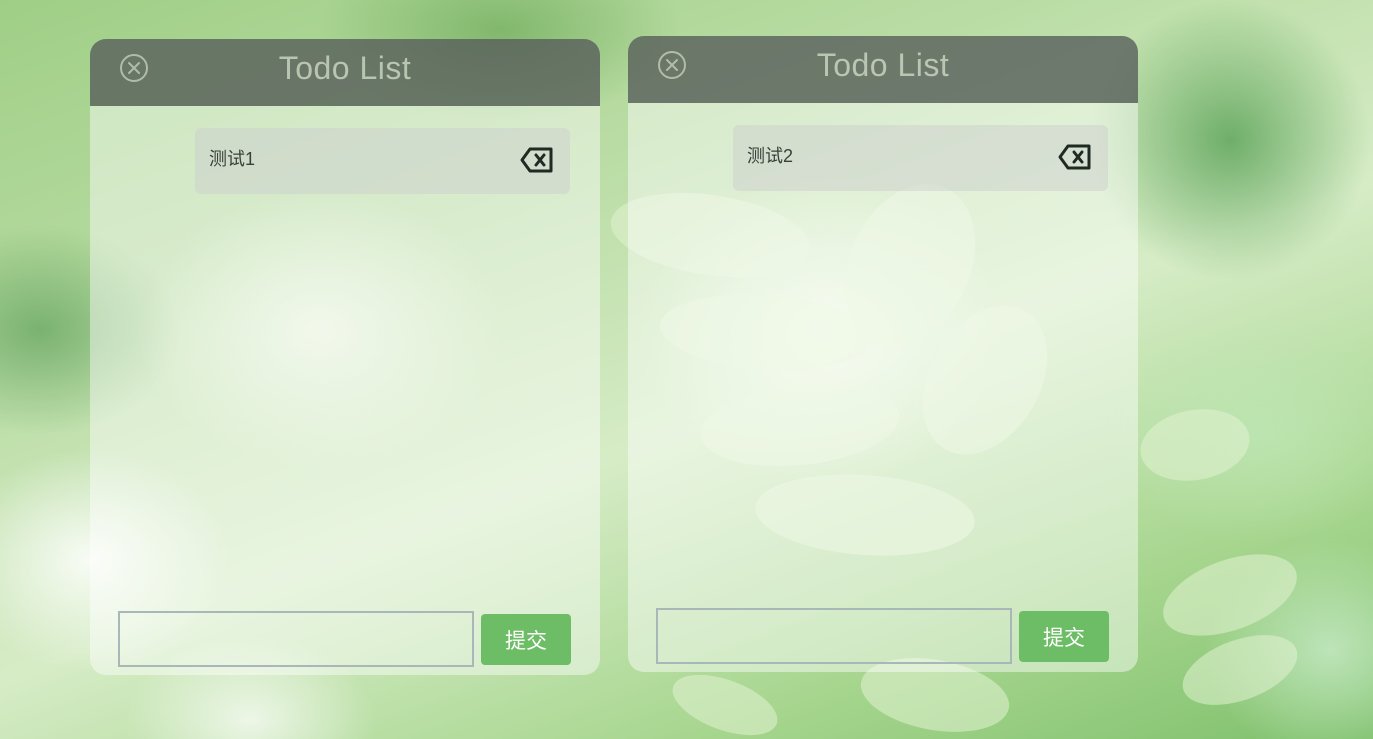  What do you see at coordinates (382, 161) in the screenshot?
I see `todo-item: 测试1` at bounding box center [382, 161].